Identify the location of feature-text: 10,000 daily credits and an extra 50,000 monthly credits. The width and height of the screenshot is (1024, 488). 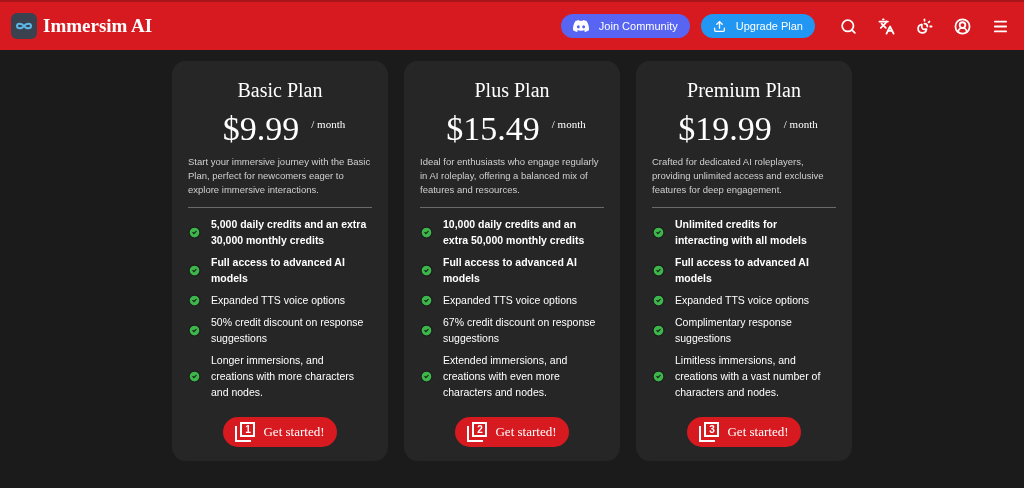
(514, 232).